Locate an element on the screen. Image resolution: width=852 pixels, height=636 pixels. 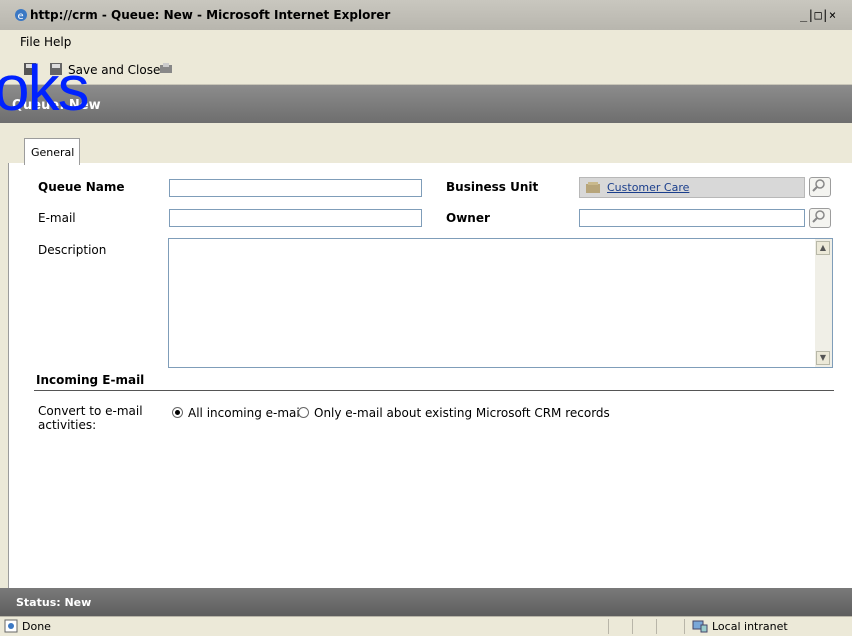
status-bar: Status: New is located at coordinates (426, 602).